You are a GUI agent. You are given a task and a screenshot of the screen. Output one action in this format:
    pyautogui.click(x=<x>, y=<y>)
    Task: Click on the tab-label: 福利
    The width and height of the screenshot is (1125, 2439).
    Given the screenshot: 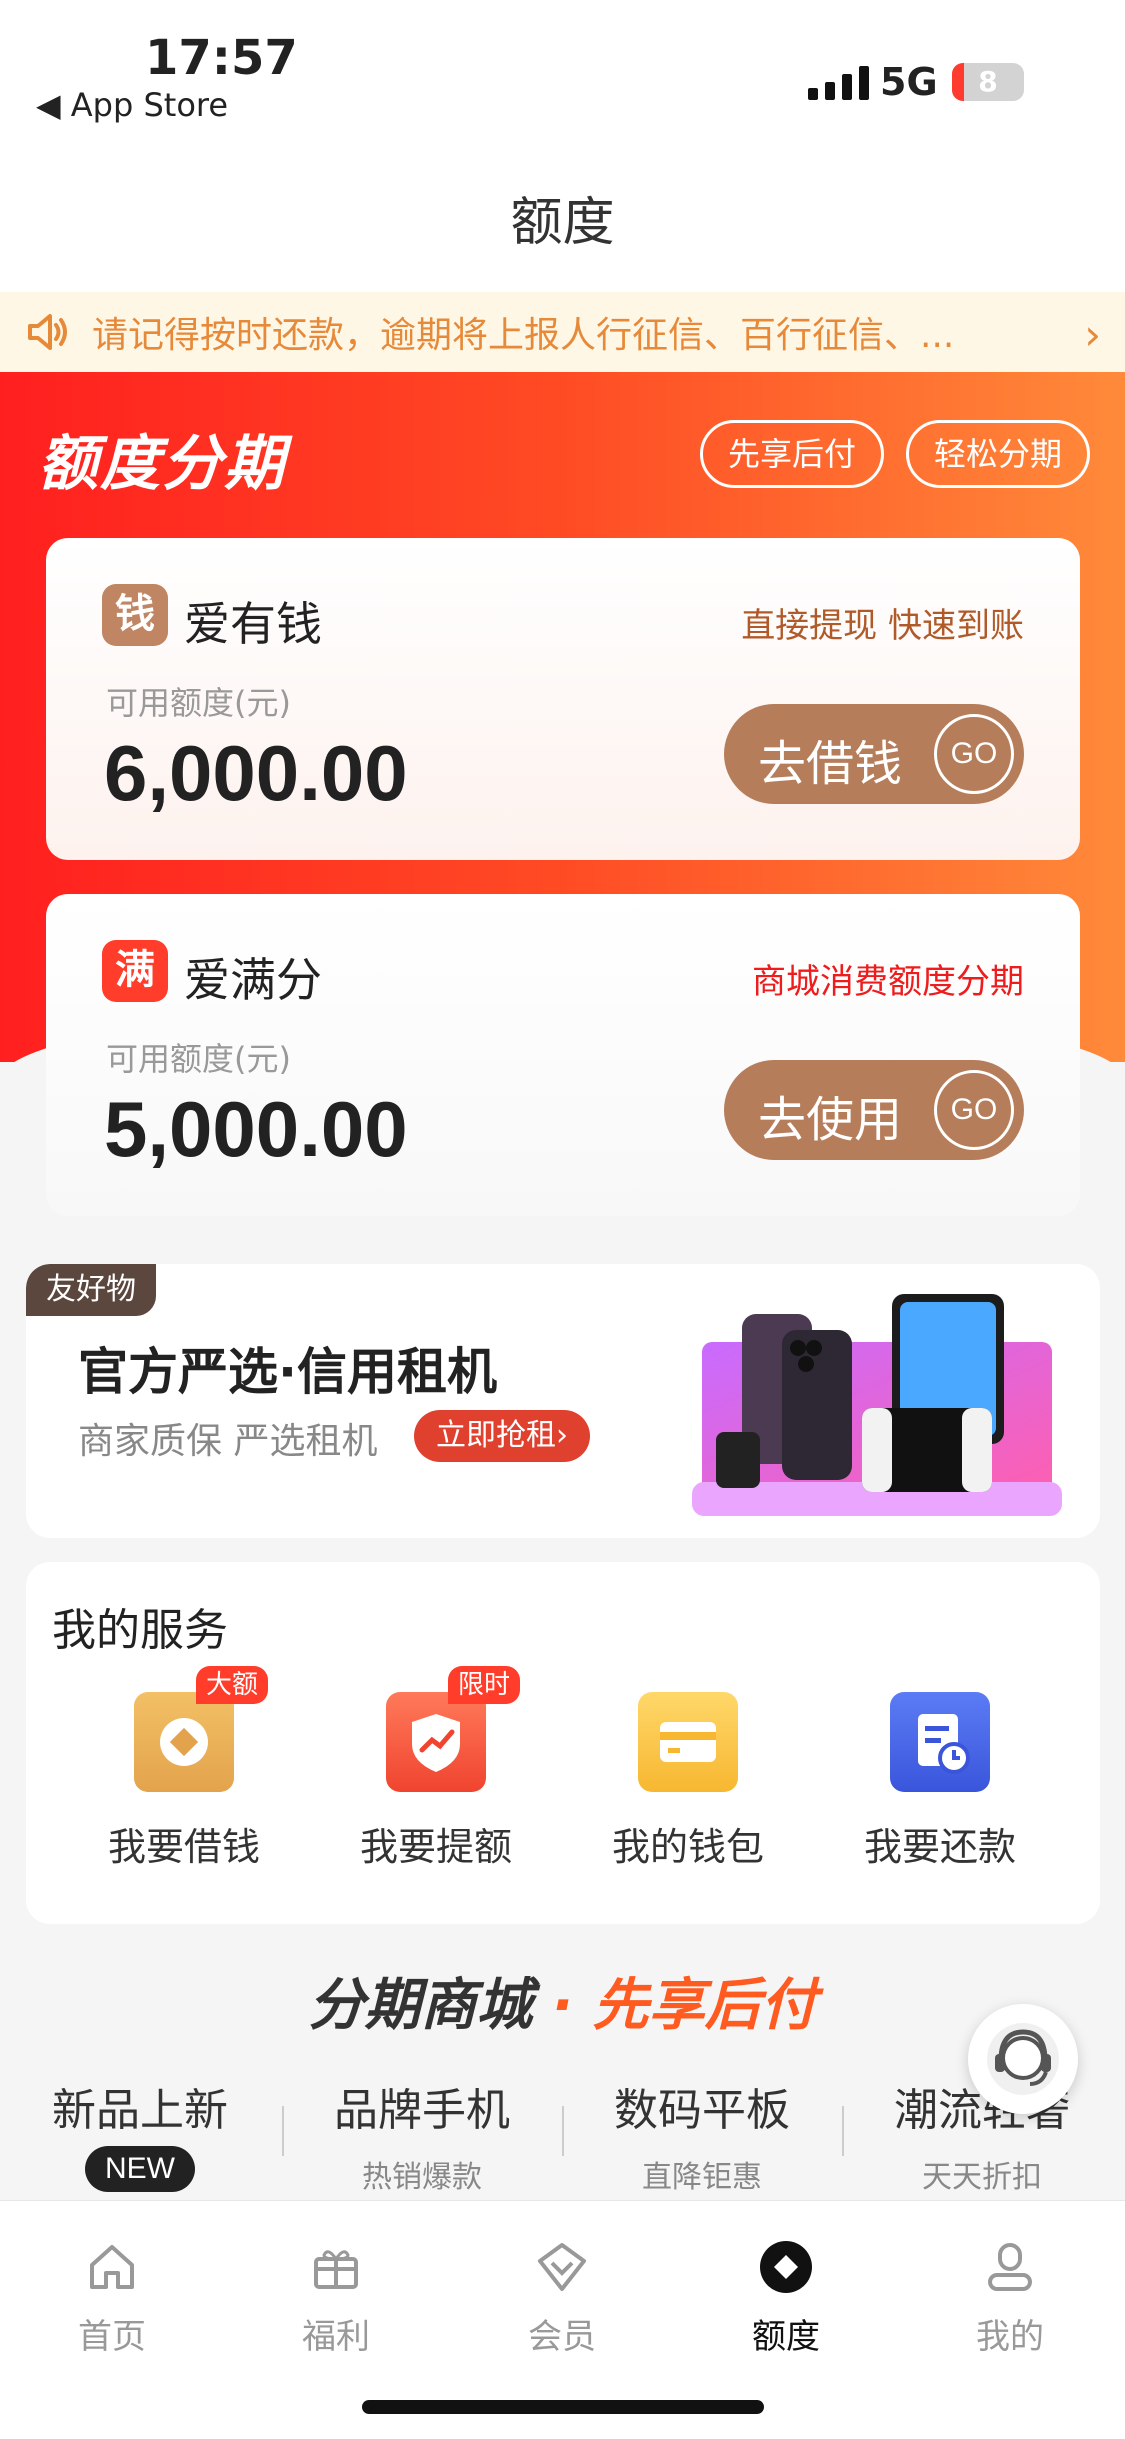 What is the action you would take?
    pyautogui.click(x=336, y=2337)
    